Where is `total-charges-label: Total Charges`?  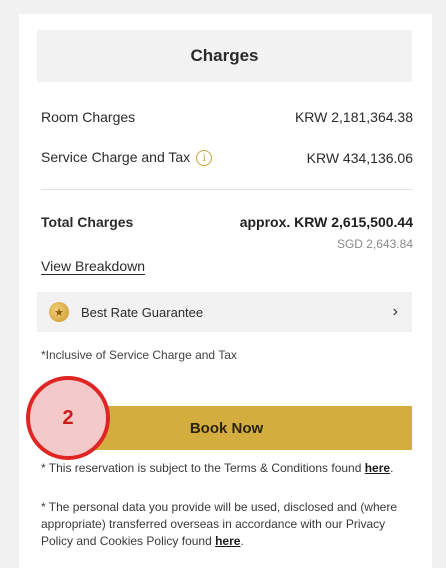
total-charges-label: Total Charges is located at coordinates (87, 222).